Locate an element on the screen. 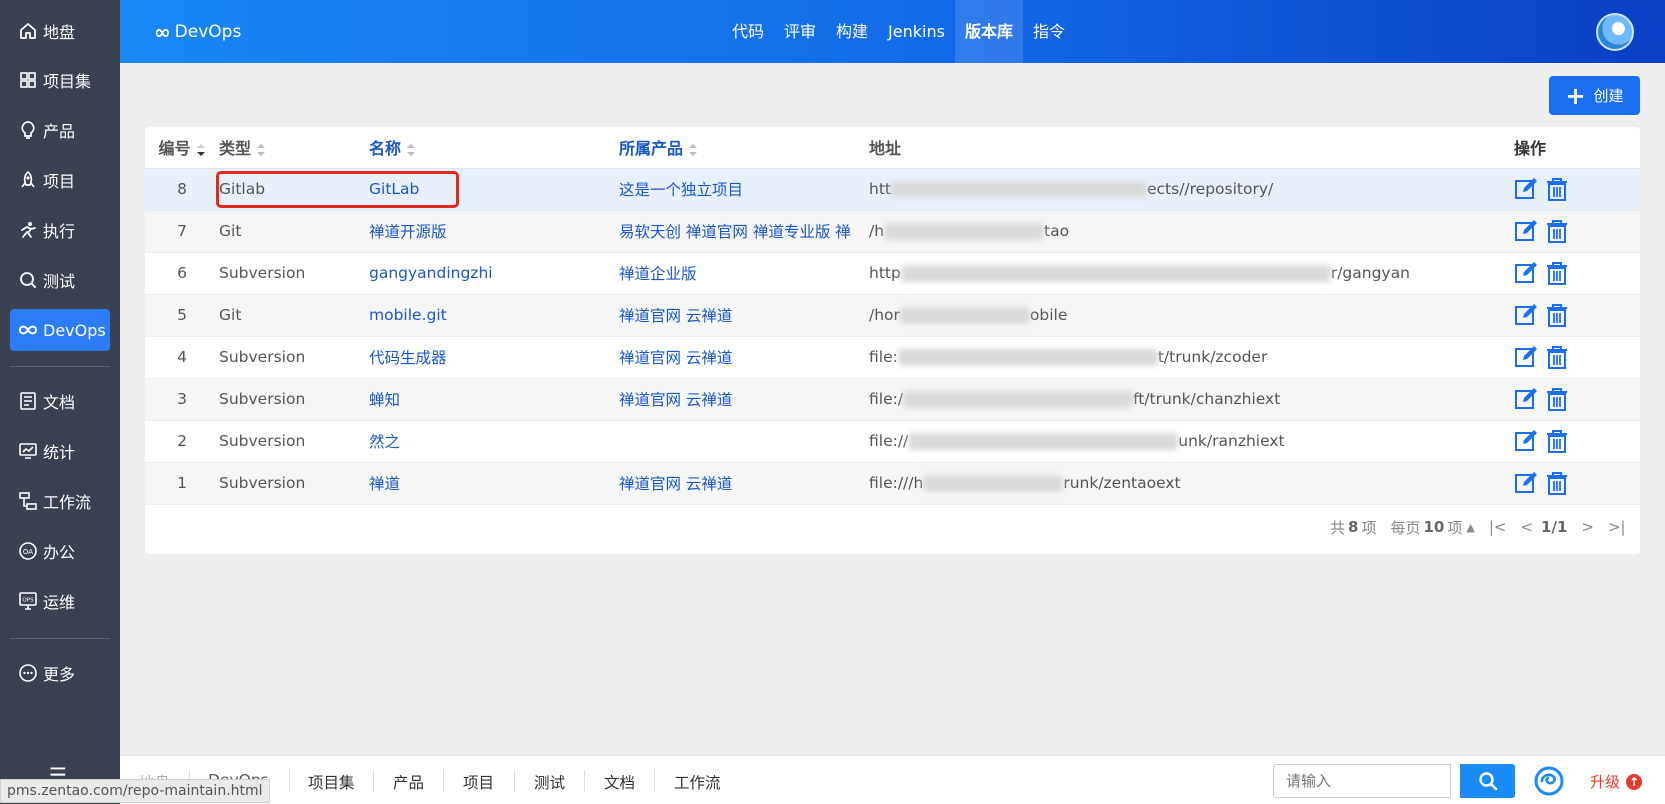  bottom-item-test: 测试 is located at coordinates (549, 782).